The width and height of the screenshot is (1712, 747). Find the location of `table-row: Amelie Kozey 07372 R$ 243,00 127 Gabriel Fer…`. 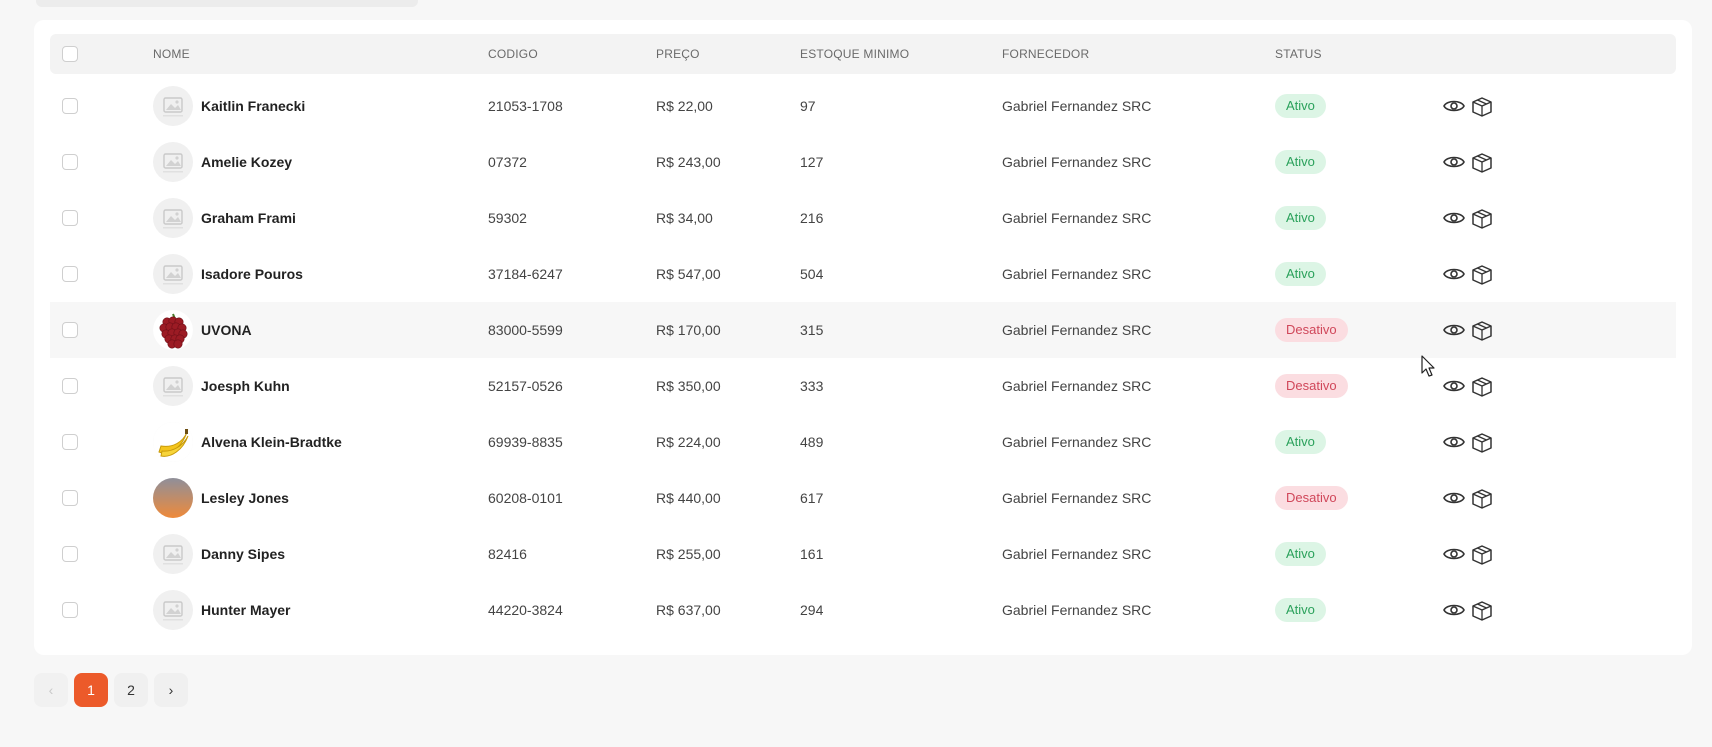

table-row: Amelie Kozey 07372 R$ 243,00 127 Gabriel Fer… is located at coordinates (863, 162).